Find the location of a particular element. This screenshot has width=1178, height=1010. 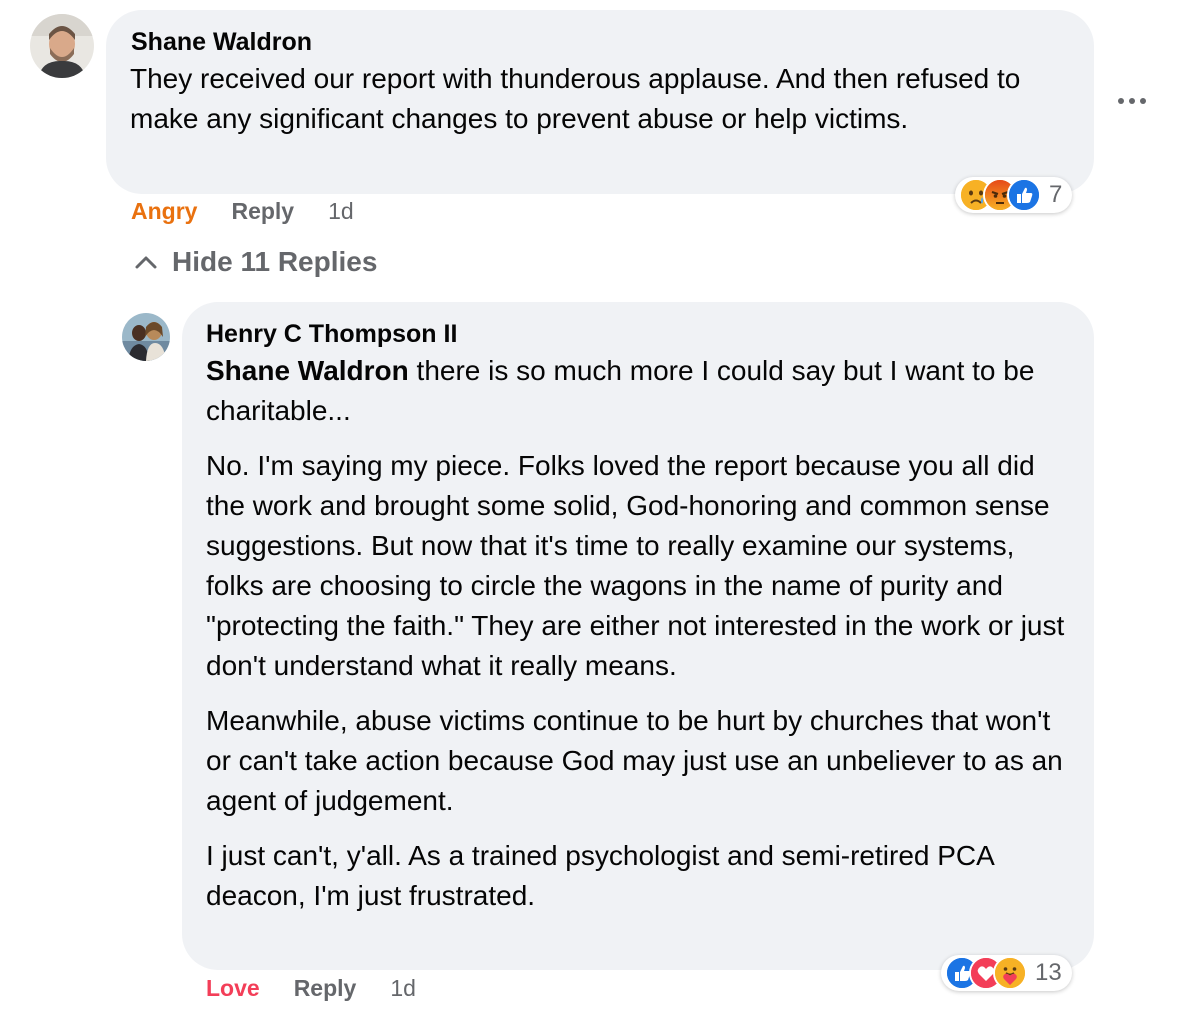

comment-reactions: 7 is located at coordinates (1014, 195).